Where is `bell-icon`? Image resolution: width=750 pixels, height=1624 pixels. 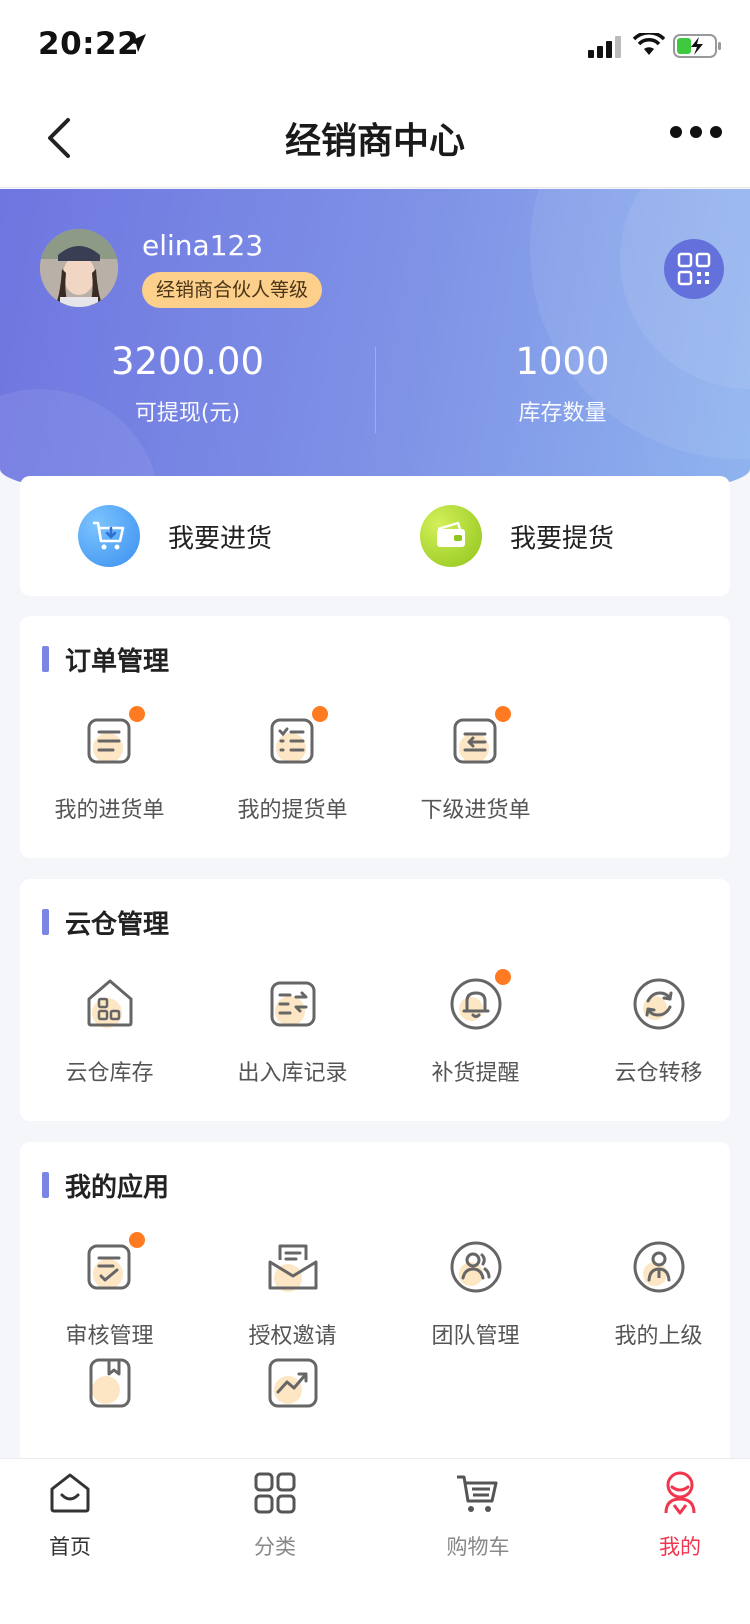
bell-icon is located at coordinates (479, 1001).